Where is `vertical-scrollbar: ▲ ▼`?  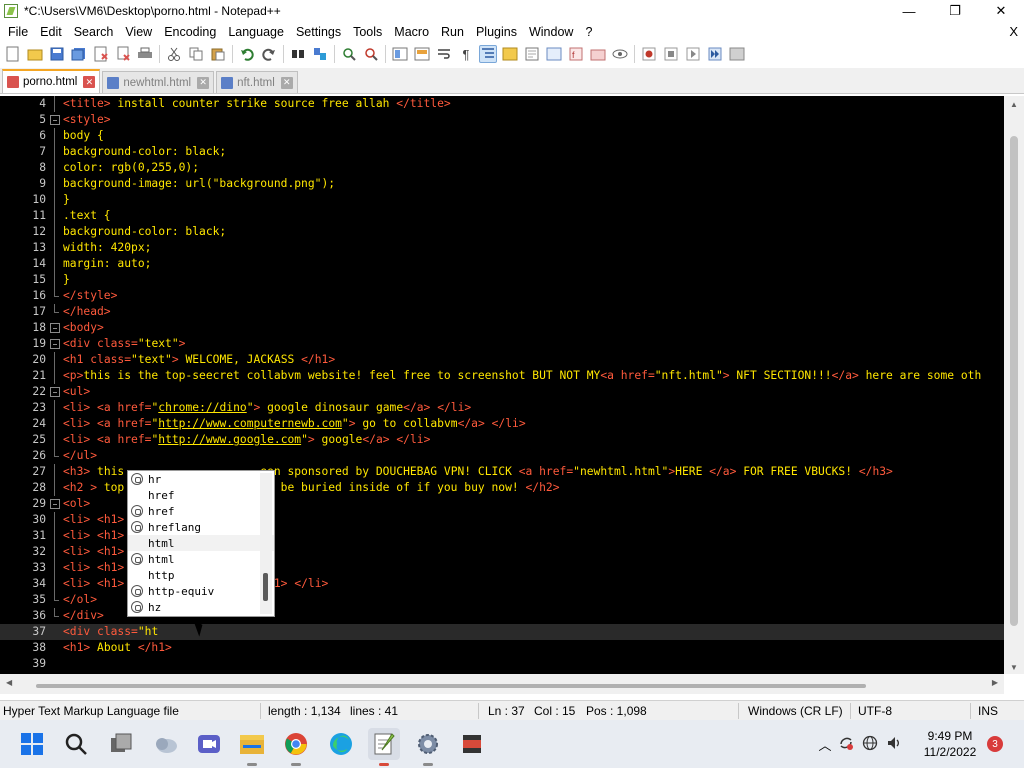 vertical-scrollbar: ▲ ▼ is located at coordinates (1014, 385).